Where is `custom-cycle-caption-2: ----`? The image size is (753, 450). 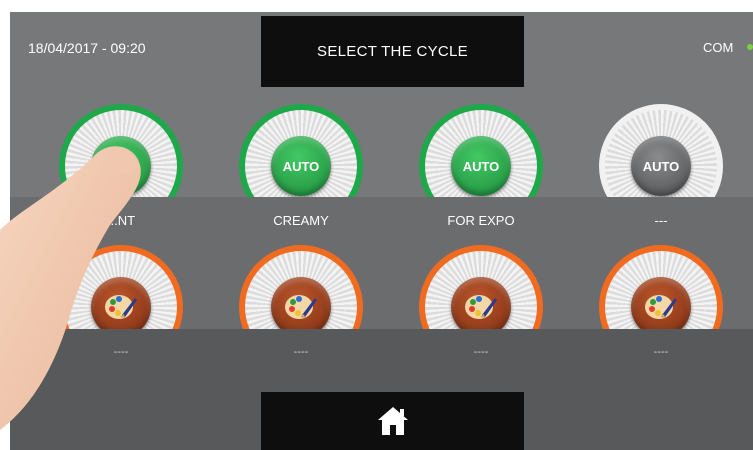 custom-cycle-caption-2: ---- is located at coordinates (301, 352).